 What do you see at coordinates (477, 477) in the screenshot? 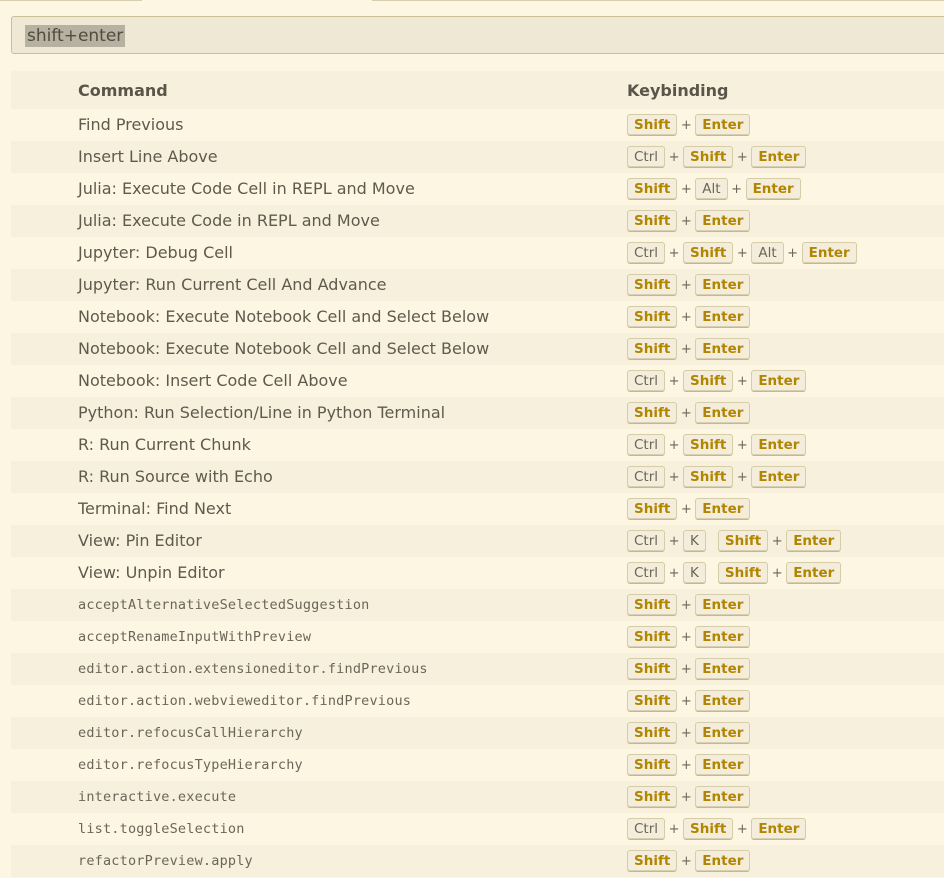
I see `table-row: R: Run Source with Echo Ctrl + Shift + Enter` at bounding box center [477, 477].